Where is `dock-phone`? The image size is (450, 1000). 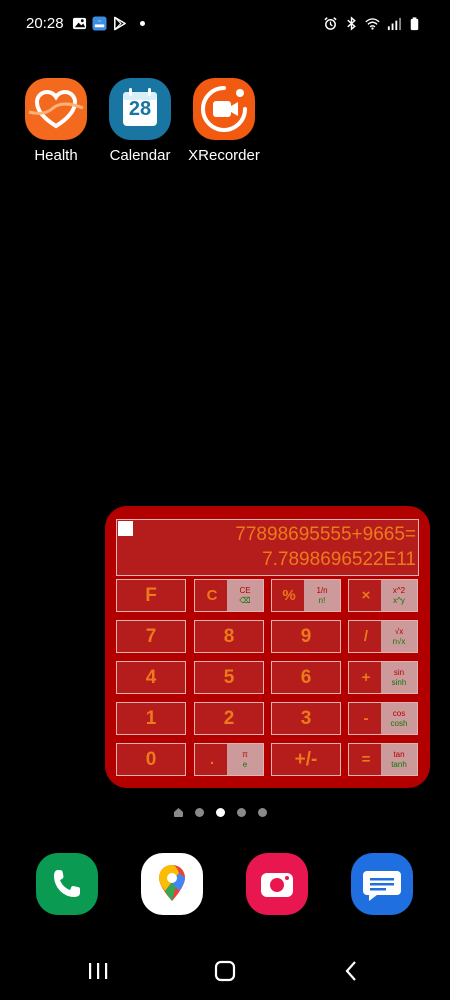 dock-phone is located at coordinates (67, 884).